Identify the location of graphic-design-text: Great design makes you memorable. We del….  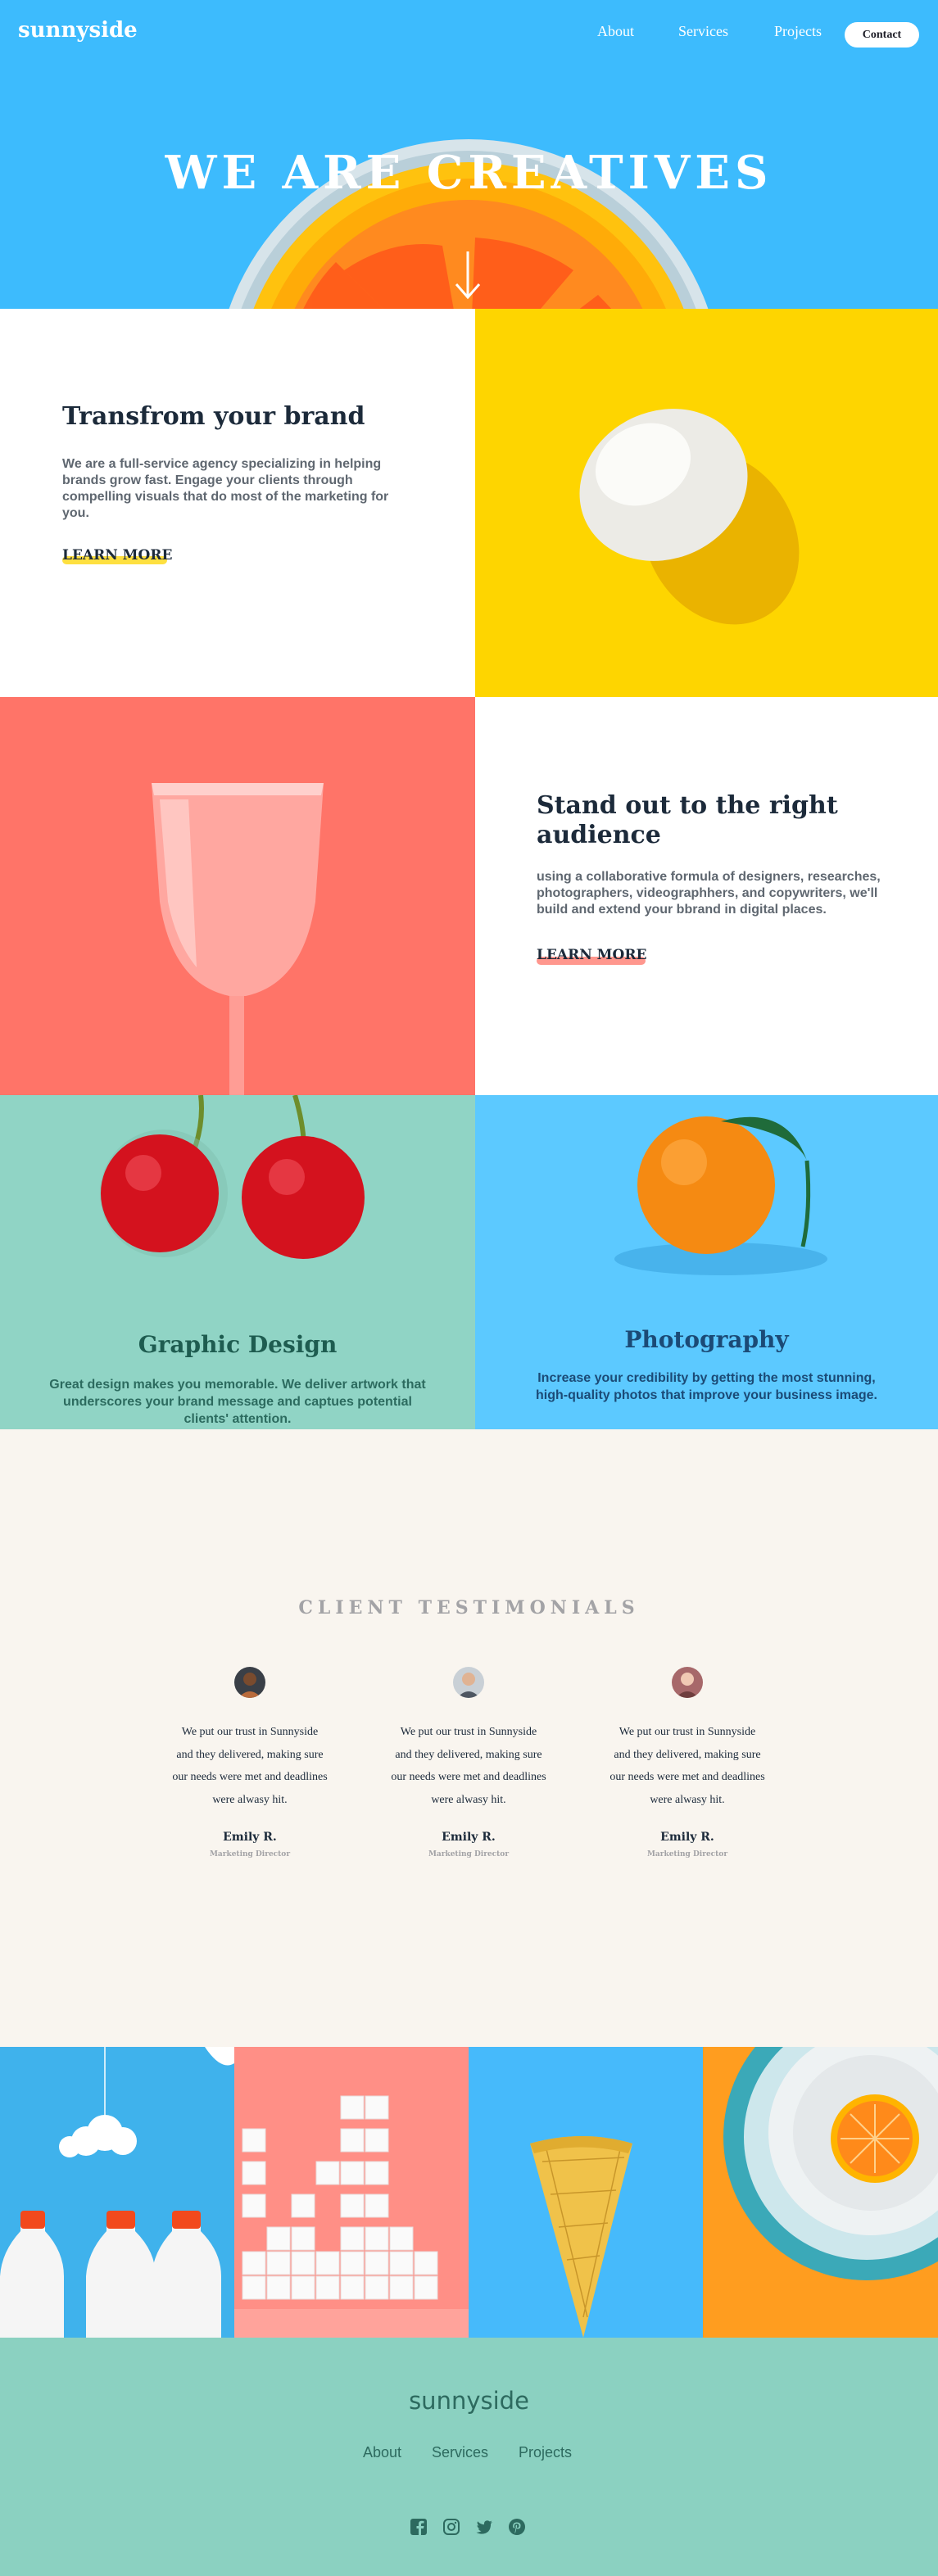
(237, 1402).